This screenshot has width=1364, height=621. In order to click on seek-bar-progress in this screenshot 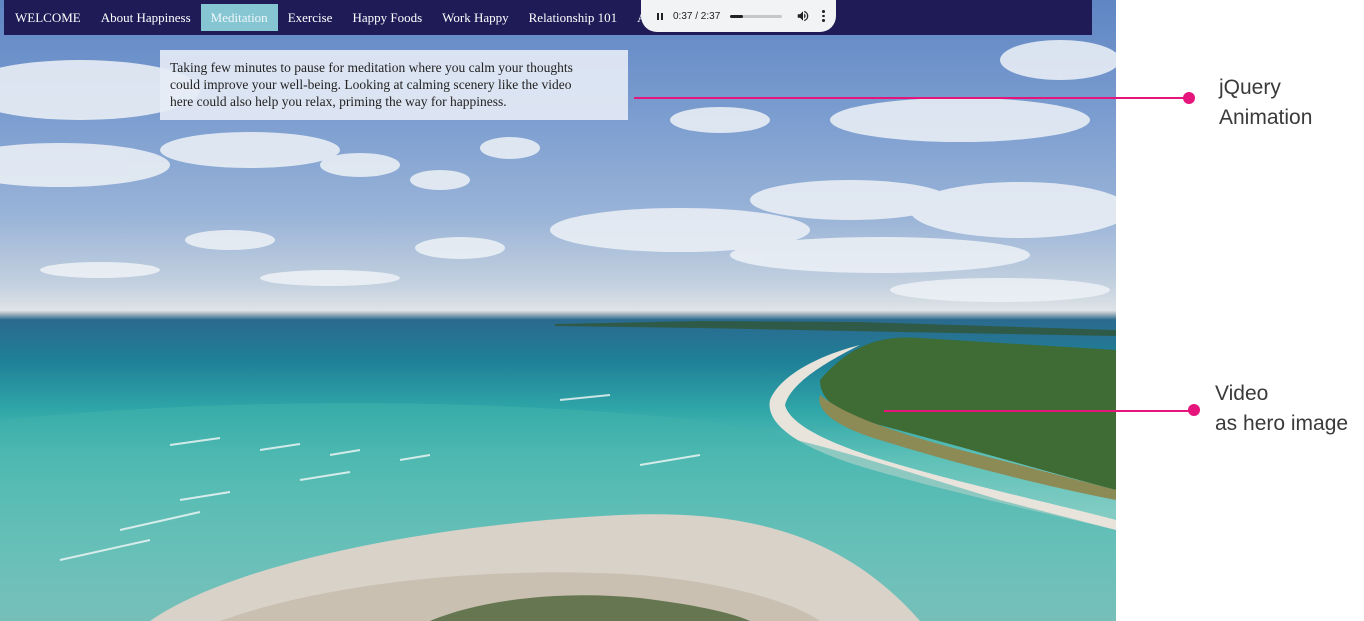, I will do `click(736, 16)`.